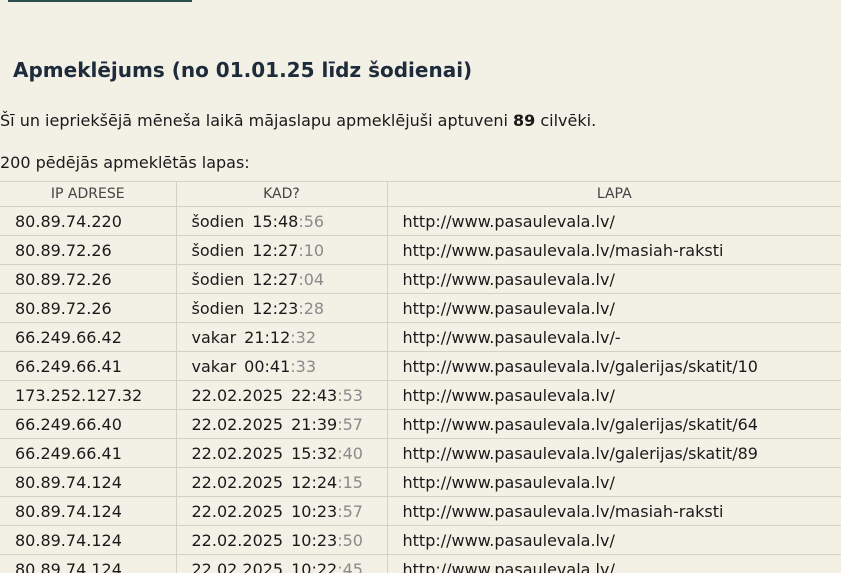 The height and width of the screenshot is (573, 841). I want to click on visit-time-cell: vakar 00:41:33, so click(281, 366).